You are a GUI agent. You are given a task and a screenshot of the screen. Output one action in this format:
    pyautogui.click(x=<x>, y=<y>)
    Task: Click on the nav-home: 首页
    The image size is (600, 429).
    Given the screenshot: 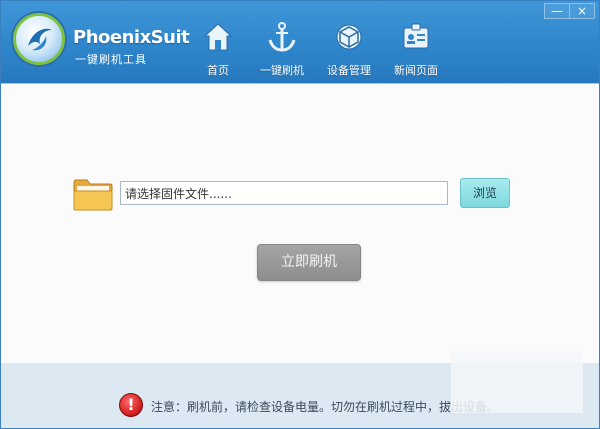 What is the action you would take?
    pyautogui.click(x=218, y=51)
    